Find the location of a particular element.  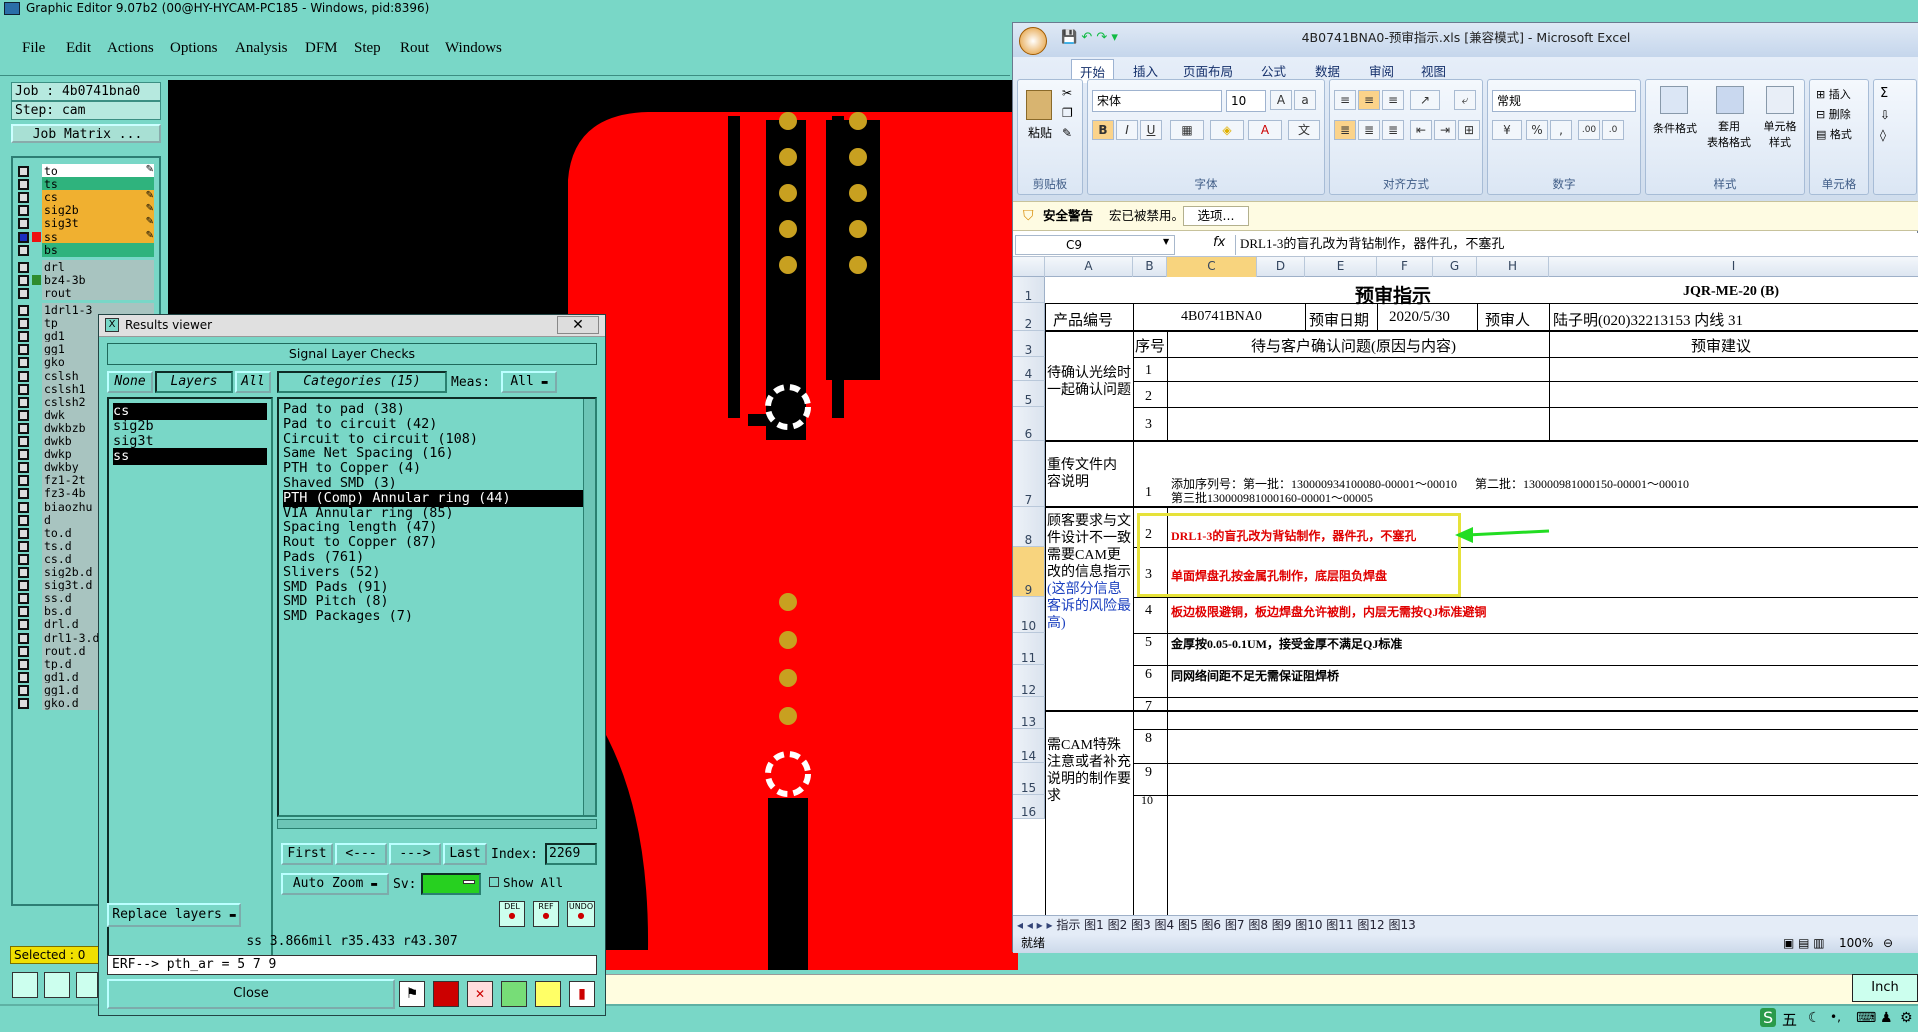

col-c: C is located at coordinates (1212, 267).